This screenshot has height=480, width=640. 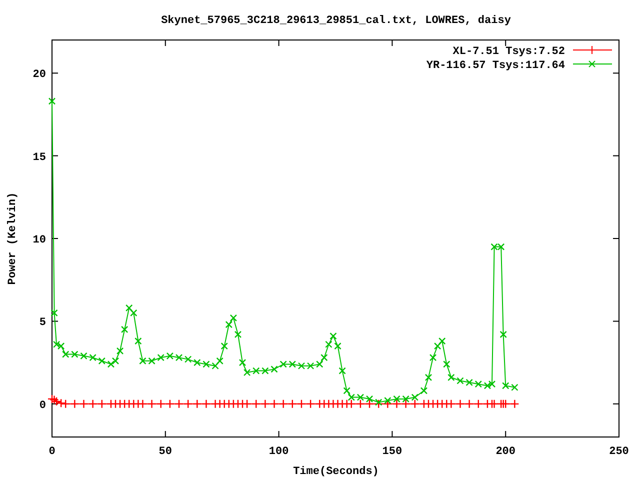 What do you see at coordinates (495, 66) in the screenshot?
I see `legend-label: YR-116.57 Tsys:117.64` at bounding box center [495, 66].